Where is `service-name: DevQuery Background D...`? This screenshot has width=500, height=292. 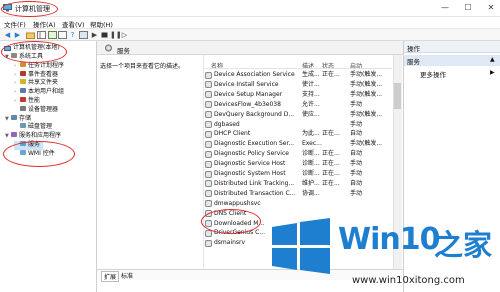
service-name: DevQuery Background D... is located at coordinates (254, 114).